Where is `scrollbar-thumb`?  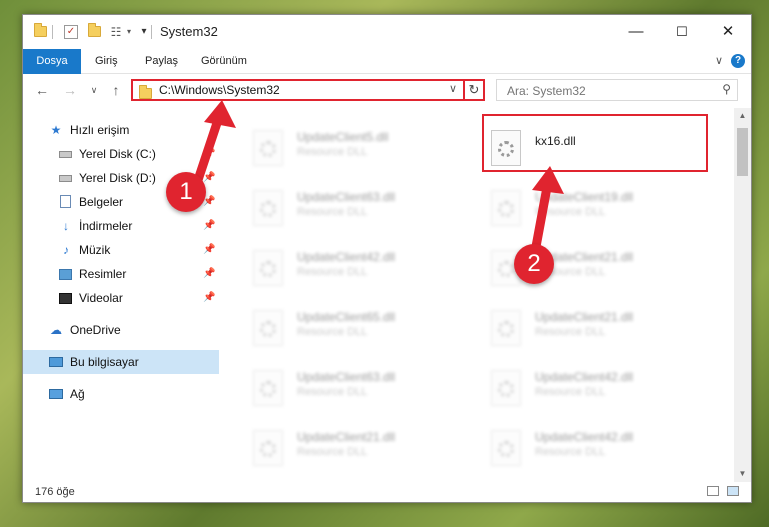
scrollbar-thumb is located at coordinates (742, 152).